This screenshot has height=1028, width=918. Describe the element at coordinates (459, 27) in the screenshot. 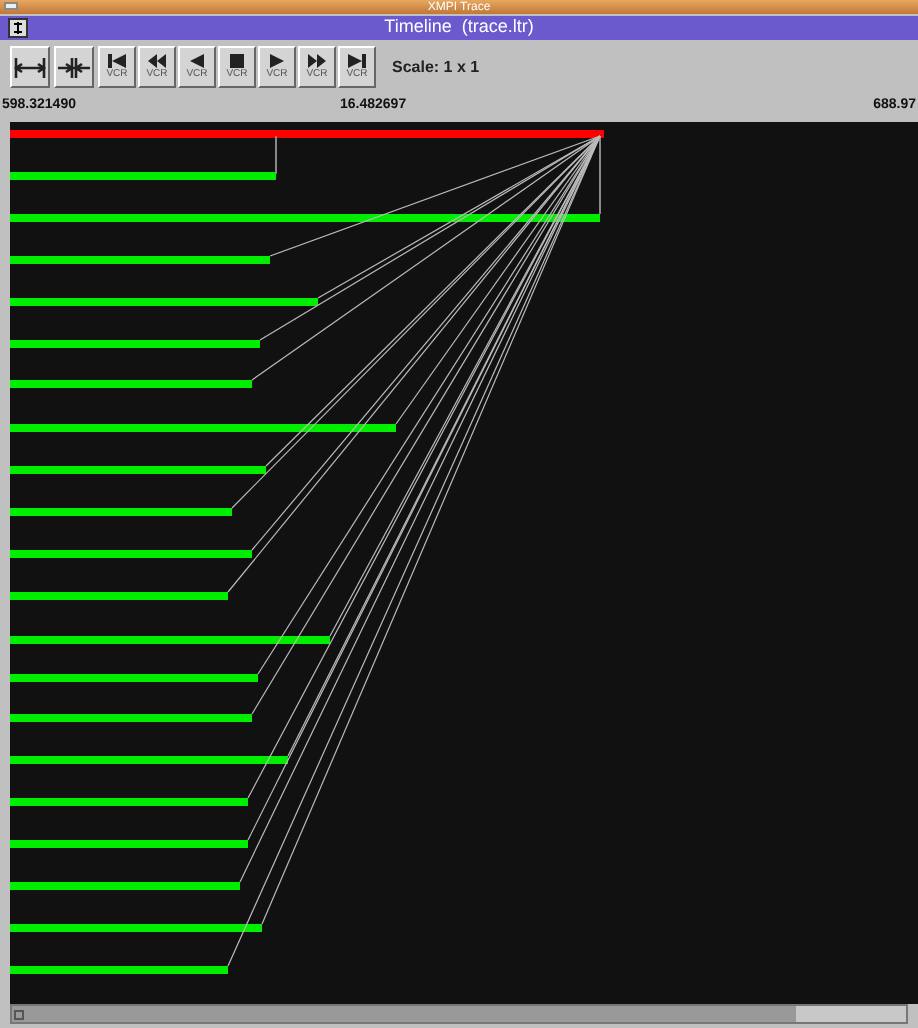

I see `subwindow-title: Timeline (trace.ltr)` at that location.